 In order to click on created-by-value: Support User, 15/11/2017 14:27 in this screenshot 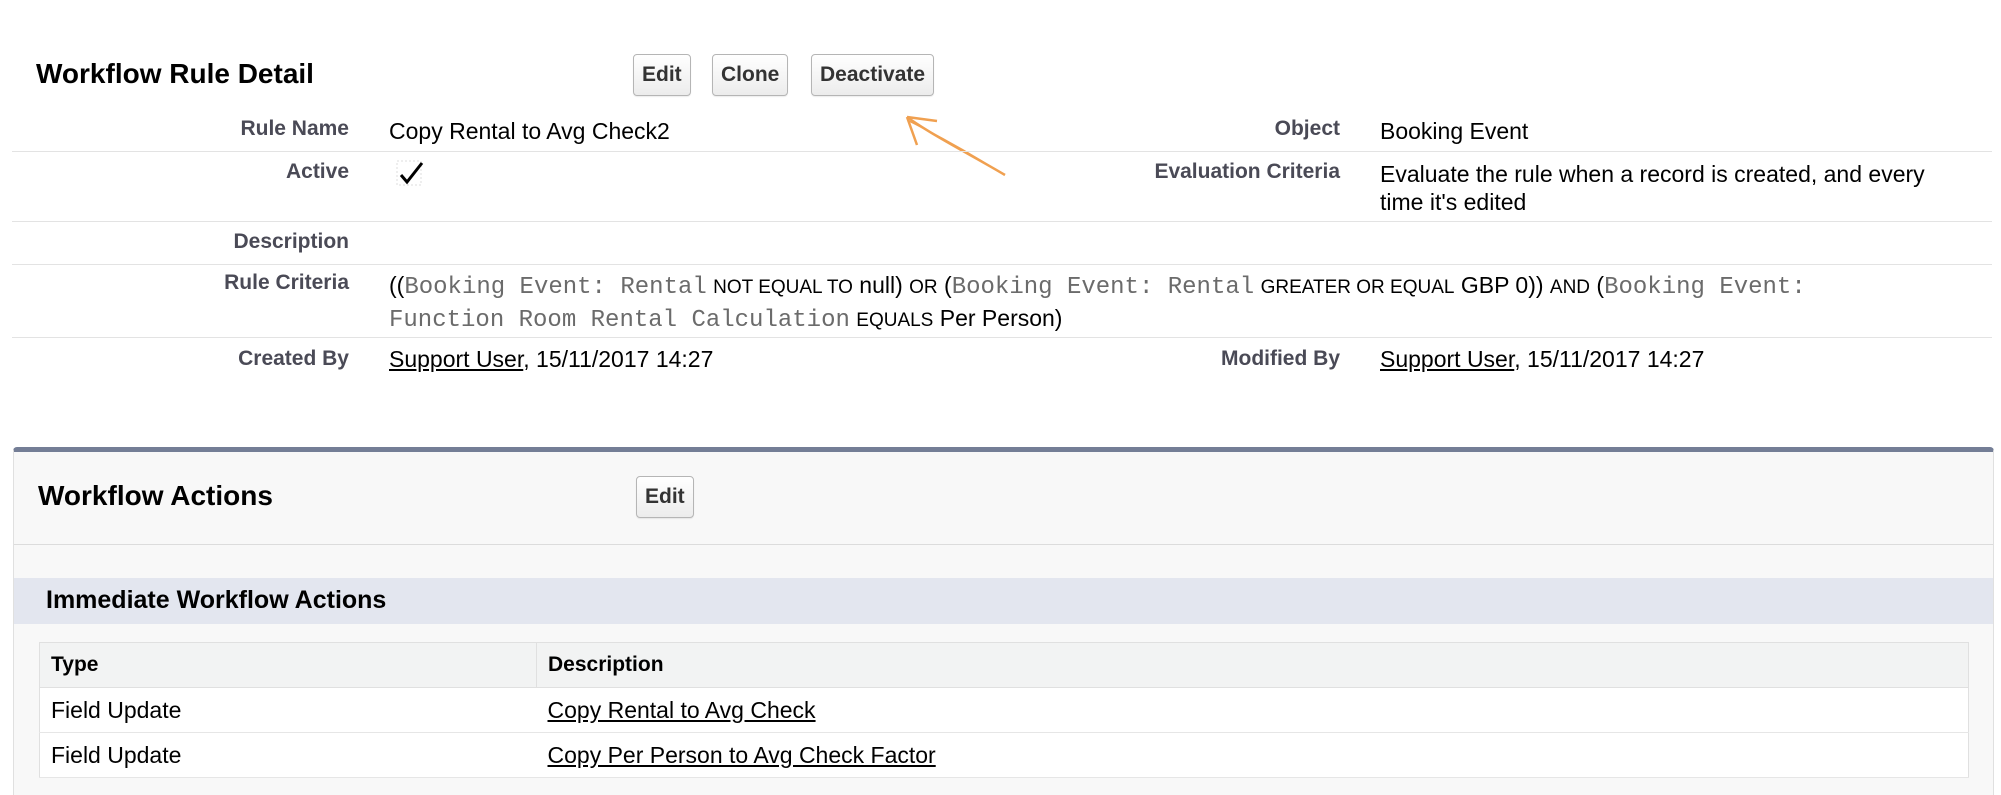, I will do `click(551, 359)`.